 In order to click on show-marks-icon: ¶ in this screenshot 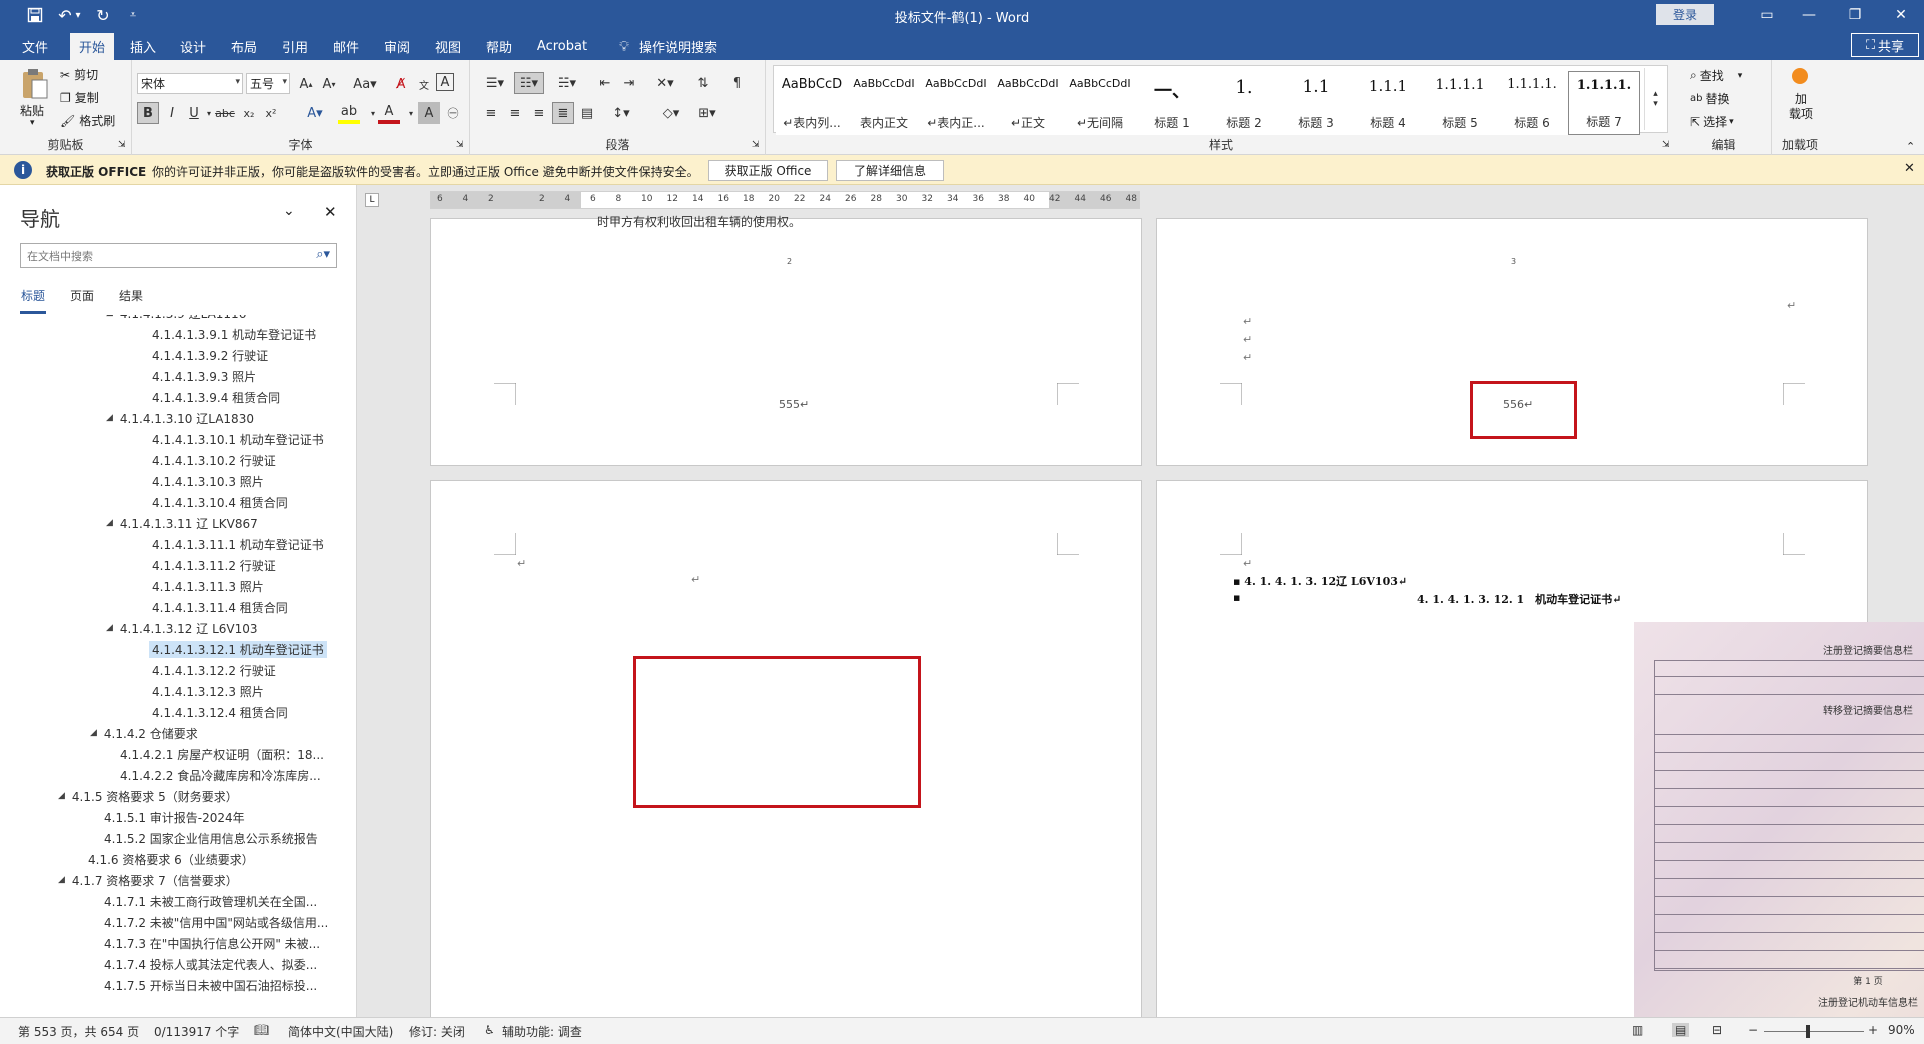, I will do `click(737, 83)`.